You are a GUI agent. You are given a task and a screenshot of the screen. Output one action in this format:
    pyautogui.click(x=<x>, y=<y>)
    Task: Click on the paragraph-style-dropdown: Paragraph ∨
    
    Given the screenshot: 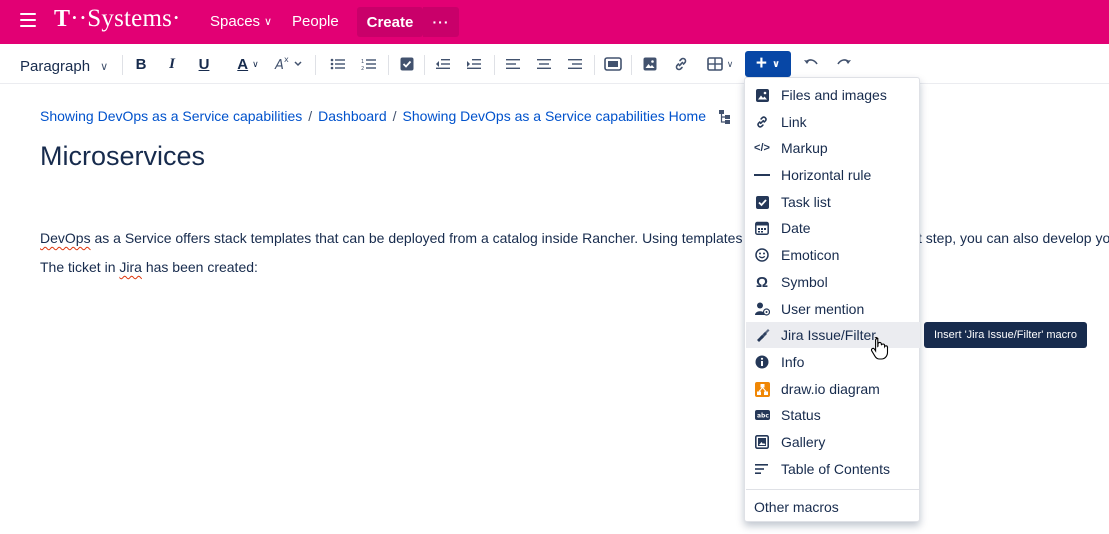 What is the action you would take?
    pyautogui.click(x=64, y=66)
    